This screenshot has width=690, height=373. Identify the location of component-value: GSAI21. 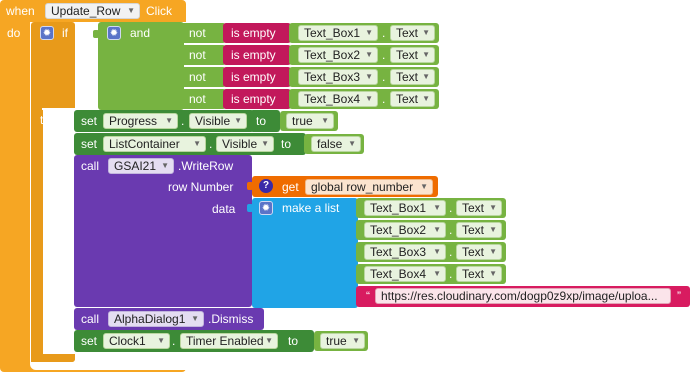
(135, 166).